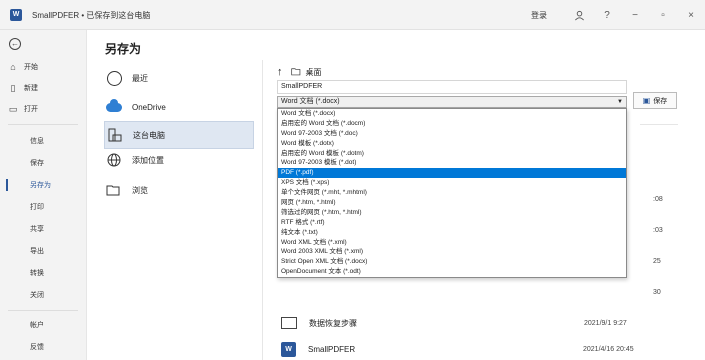  I want to click on window-title: SmallPDFER • 已保存到这台电脑, so click(91, 15).